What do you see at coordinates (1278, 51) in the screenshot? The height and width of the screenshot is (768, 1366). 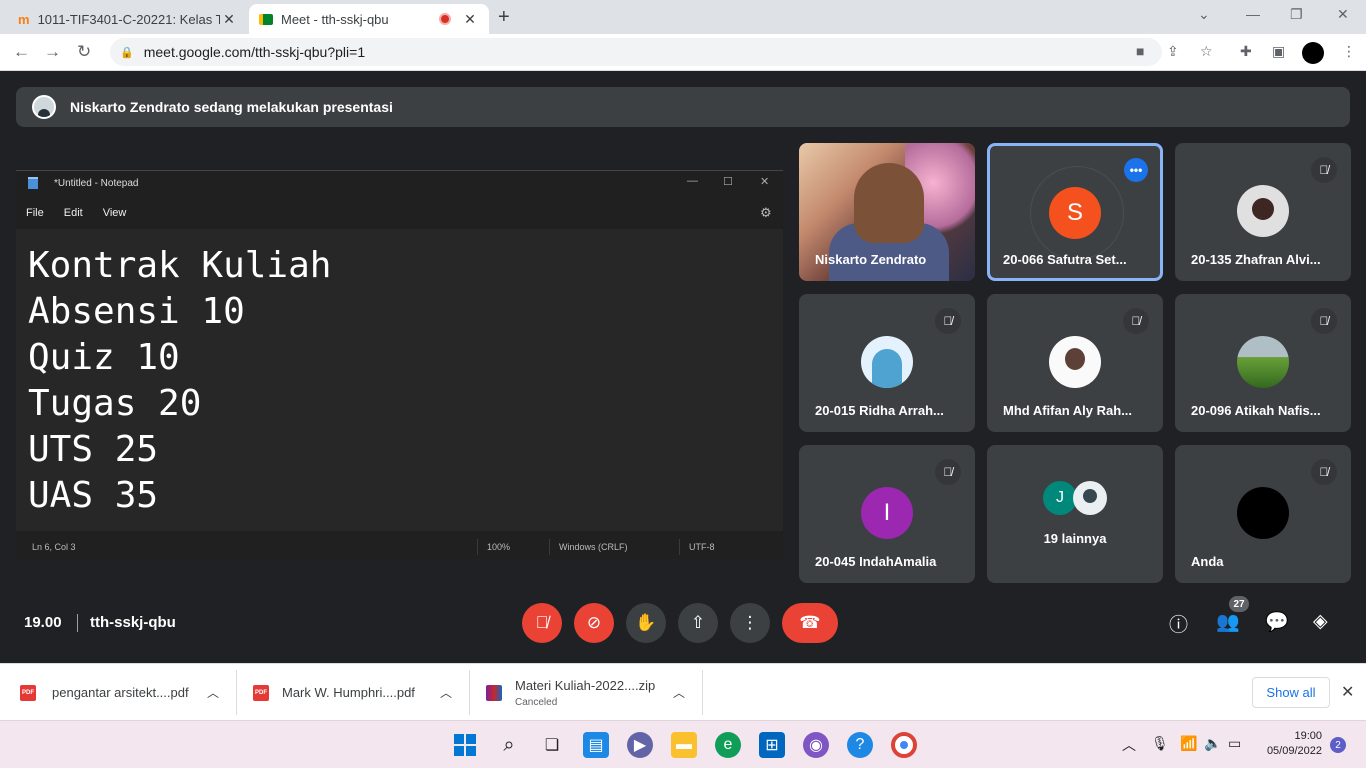 I see `side-panel-icon: ▣` at bounding box center [1278, 51].